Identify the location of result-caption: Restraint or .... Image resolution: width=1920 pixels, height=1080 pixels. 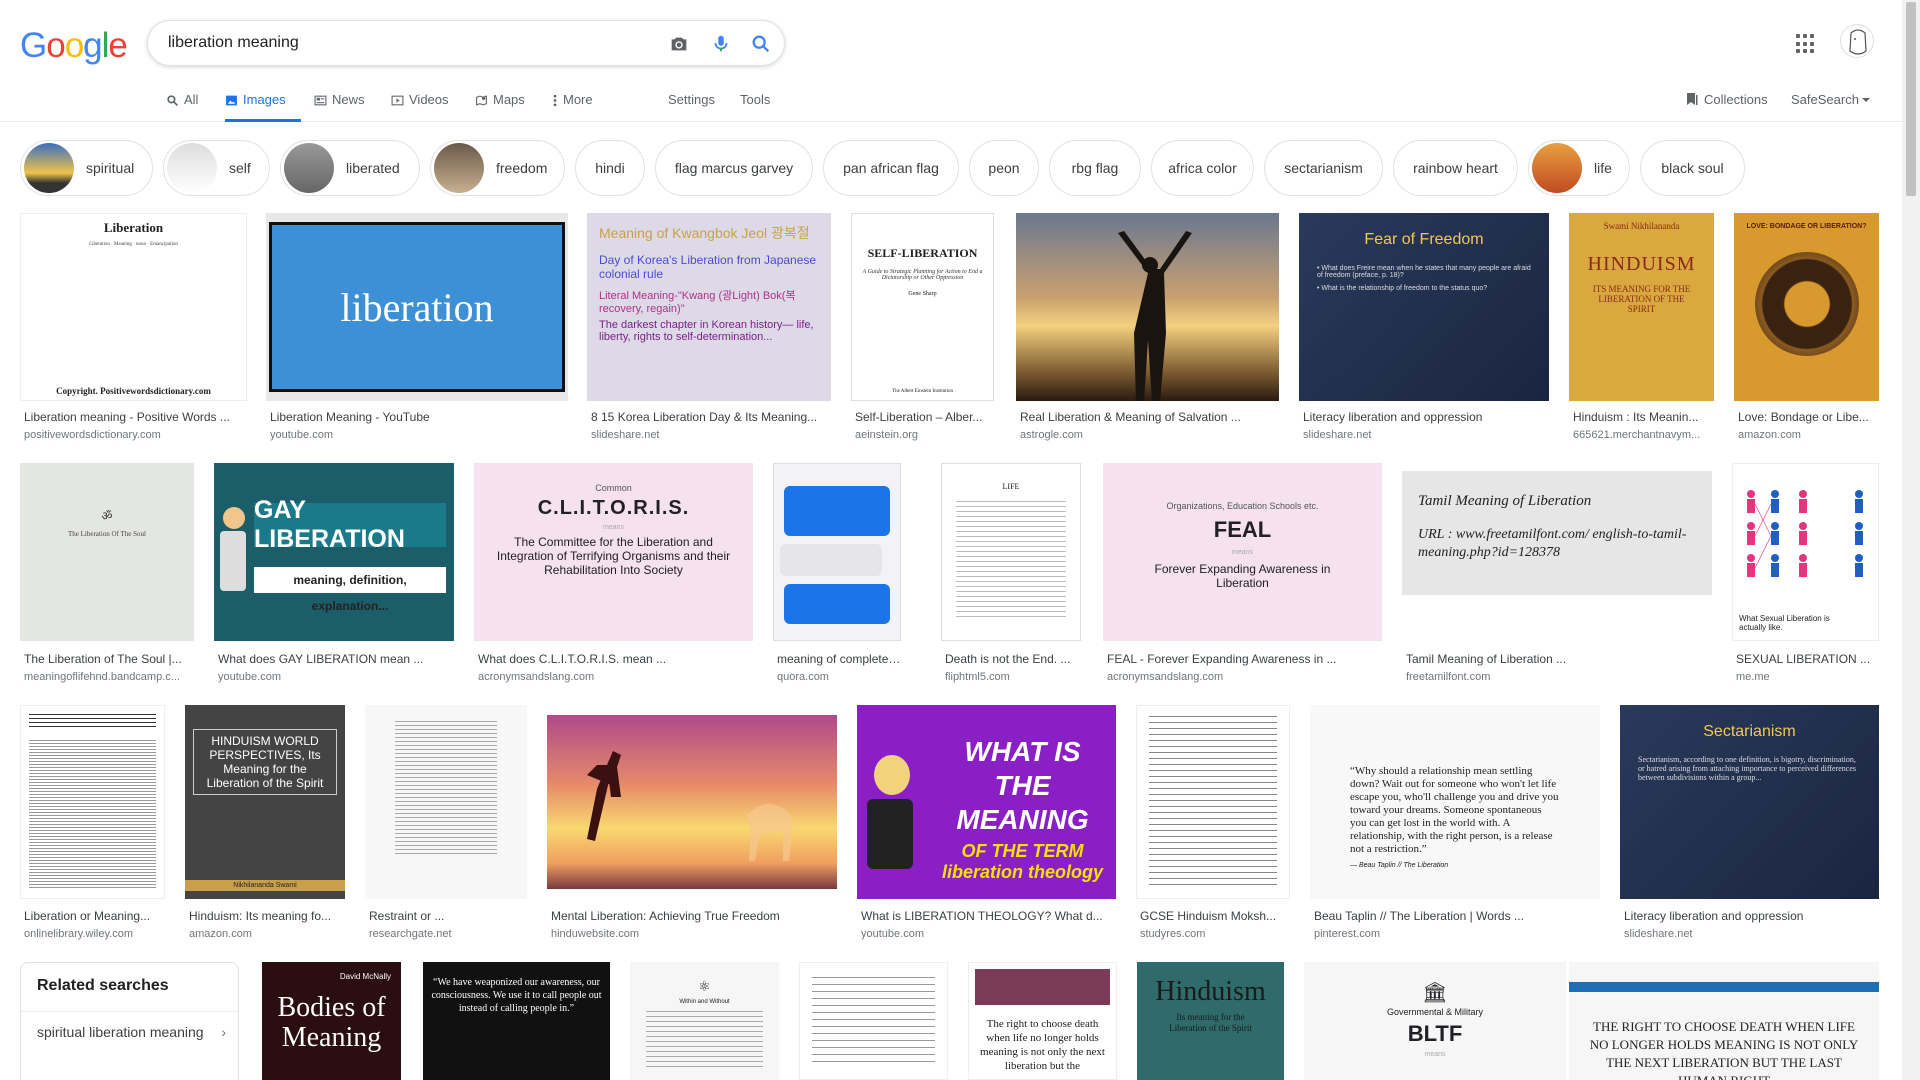
(448, 916).